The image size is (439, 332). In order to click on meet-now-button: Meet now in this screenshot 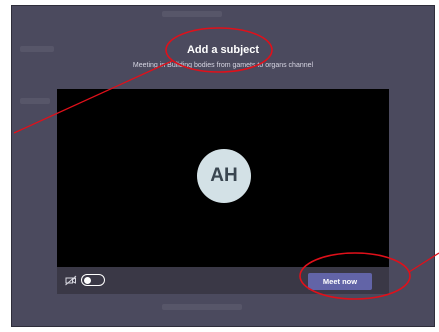, I will do `click(340, 281)`.